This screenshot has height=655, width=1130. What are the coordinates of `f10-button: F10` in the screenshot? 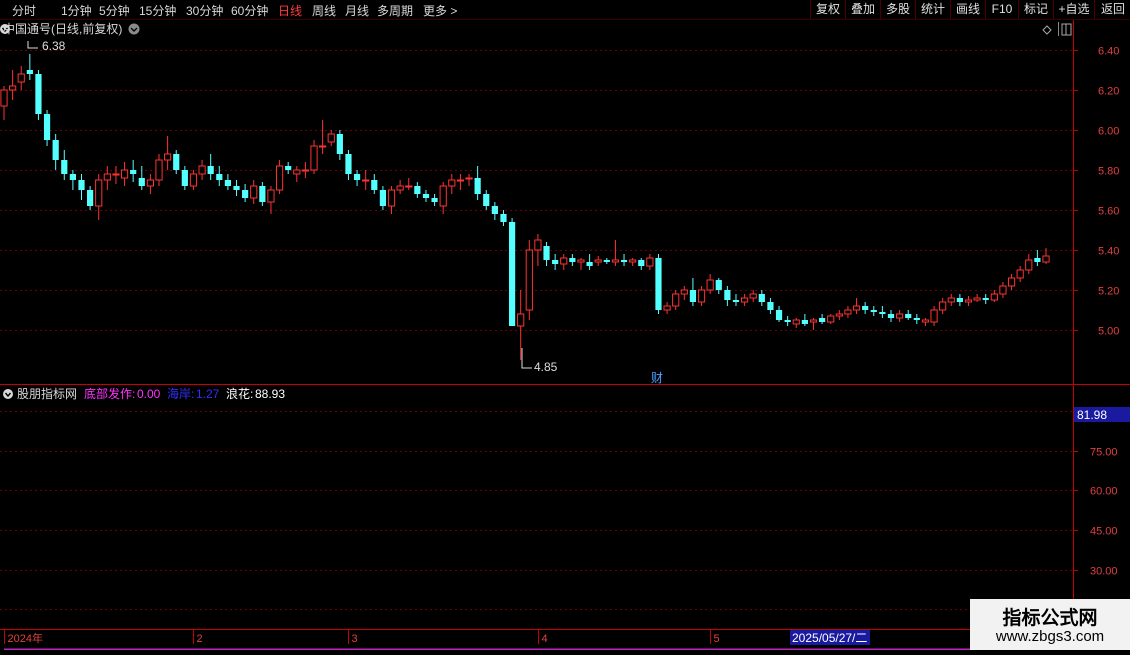 It's located at (1001, 9).